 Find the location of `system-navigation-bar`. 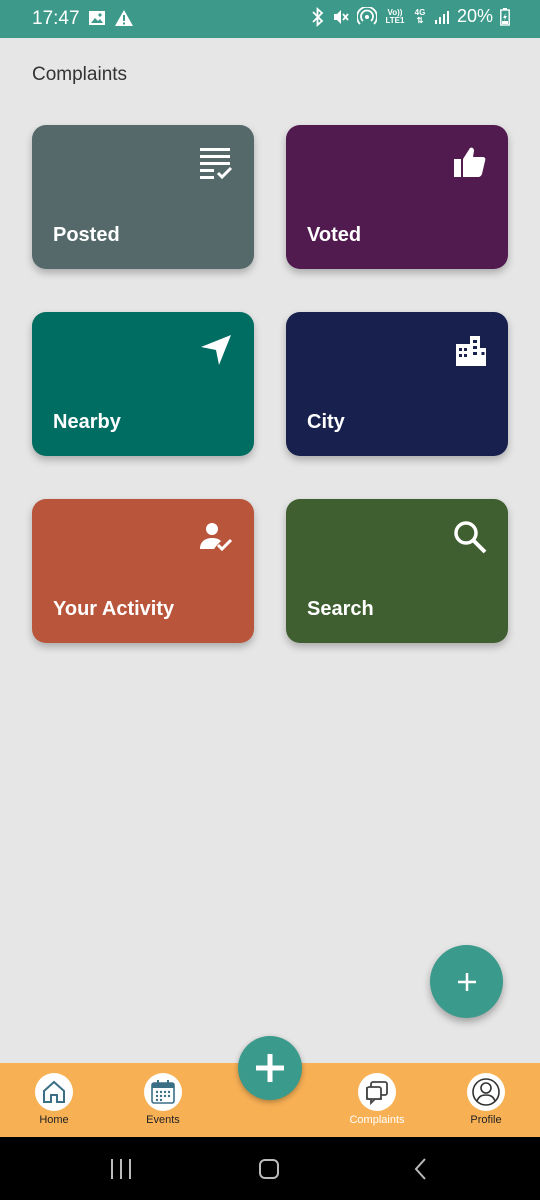

system-navigation-bar is located at coordinates (270, 1168).